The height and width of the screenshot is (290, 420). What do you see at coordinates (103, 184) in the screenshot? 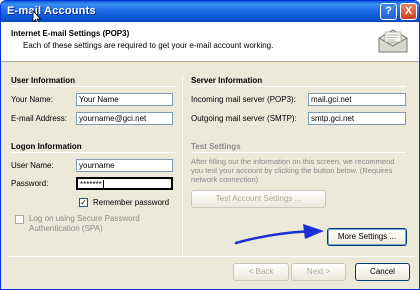
I see `text-caret` at bounding box center [103, 184].